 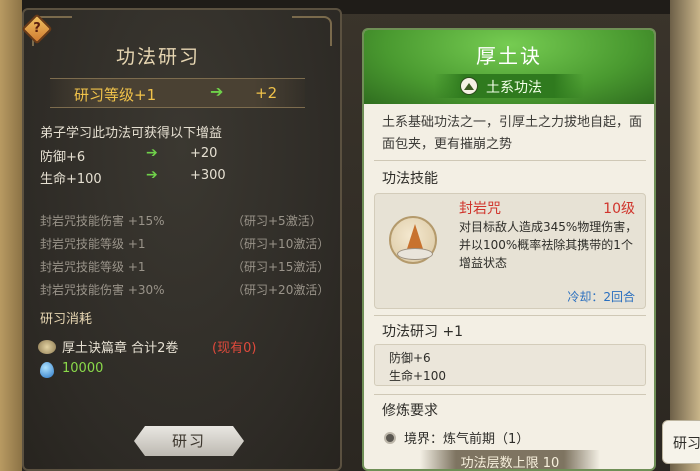 I want to click on gain-intro: 弟子学习此功法可获得以下增益, so click(x=131, y=133).